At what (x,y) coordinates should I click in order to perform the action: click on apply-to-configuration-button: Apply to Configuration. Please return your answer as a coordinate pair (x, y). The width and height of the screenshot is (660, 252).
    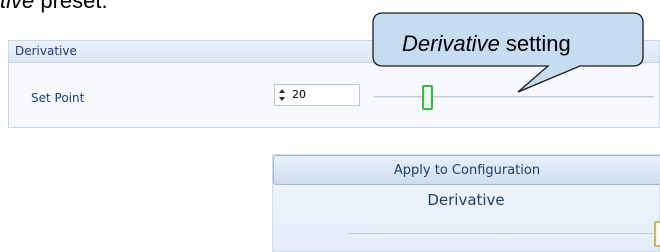
    Looking at the image, I should click on (466, 170).